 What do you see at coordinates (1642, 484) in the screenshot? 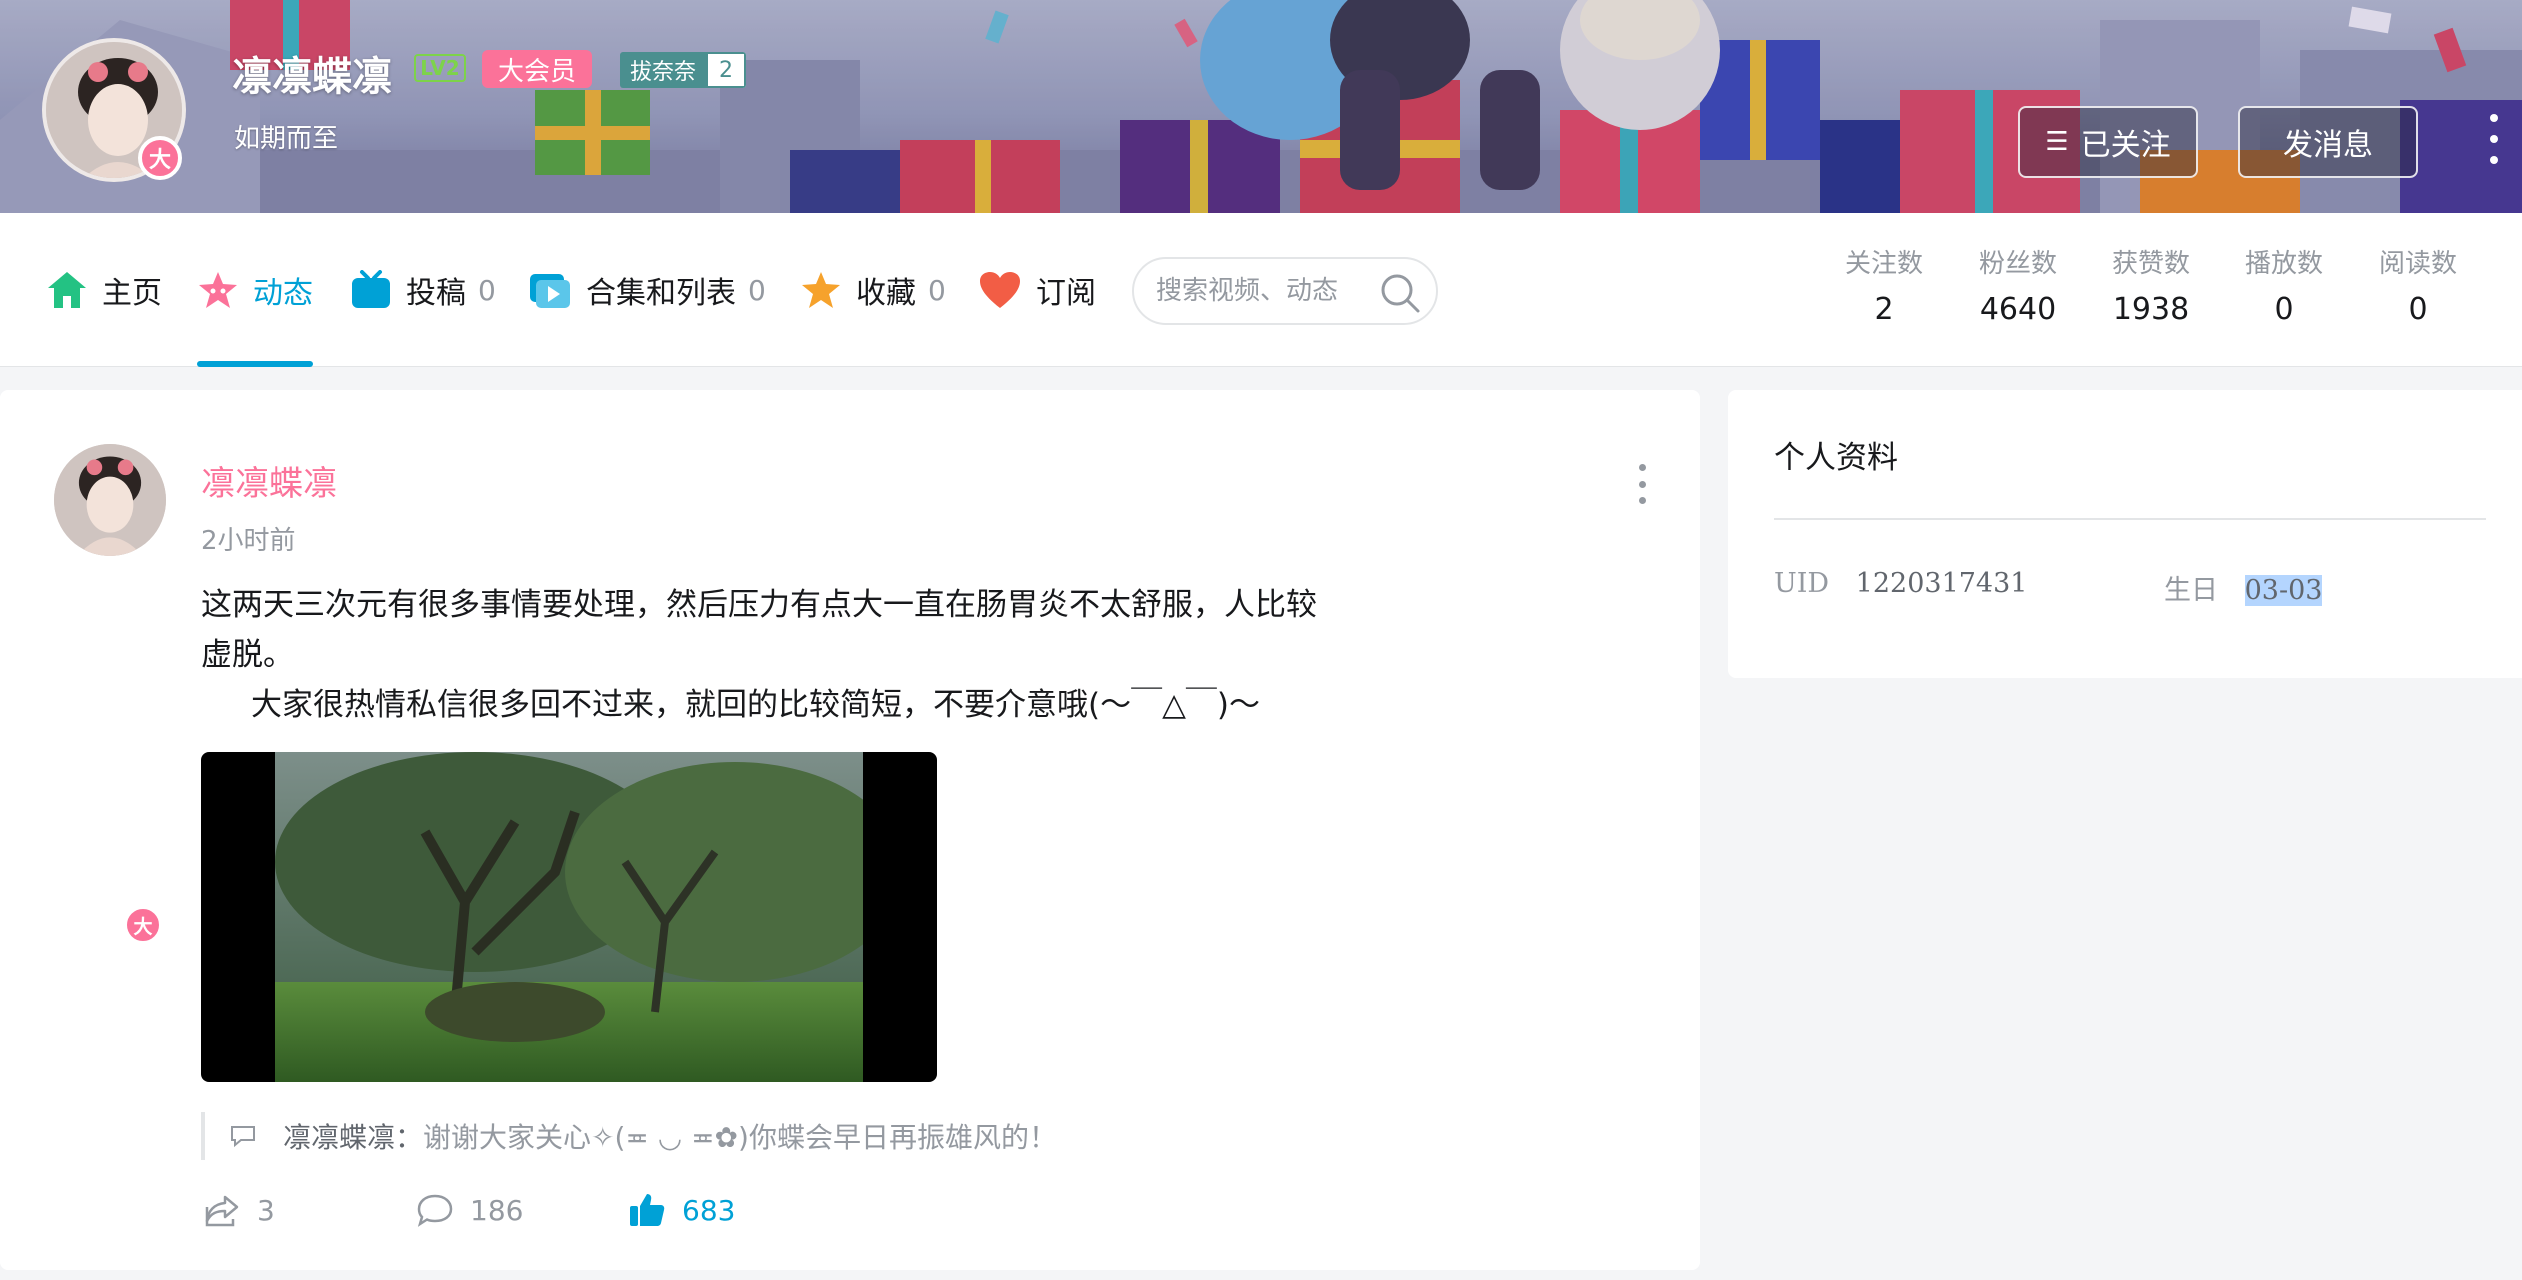
I see `post-more-icon` at bounding box center [1642, 484].